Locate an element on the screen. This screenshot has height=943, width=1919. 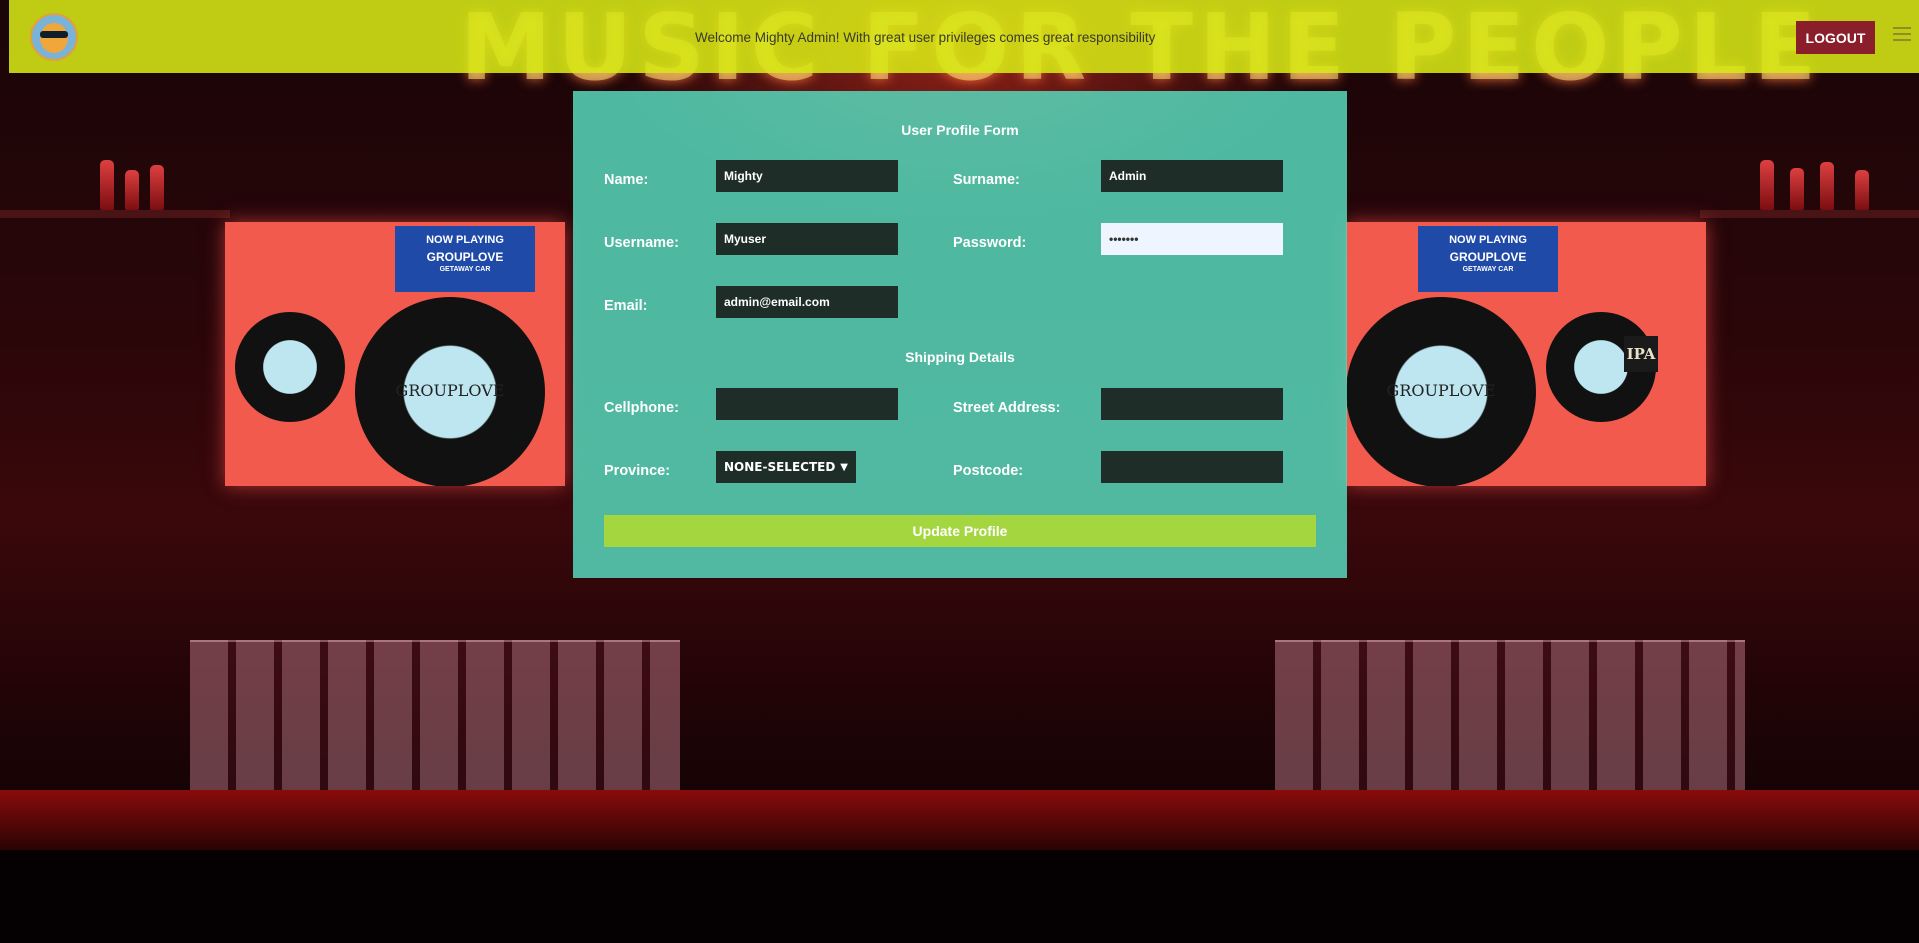
postcode-input is located at coordinates (1192, 467).